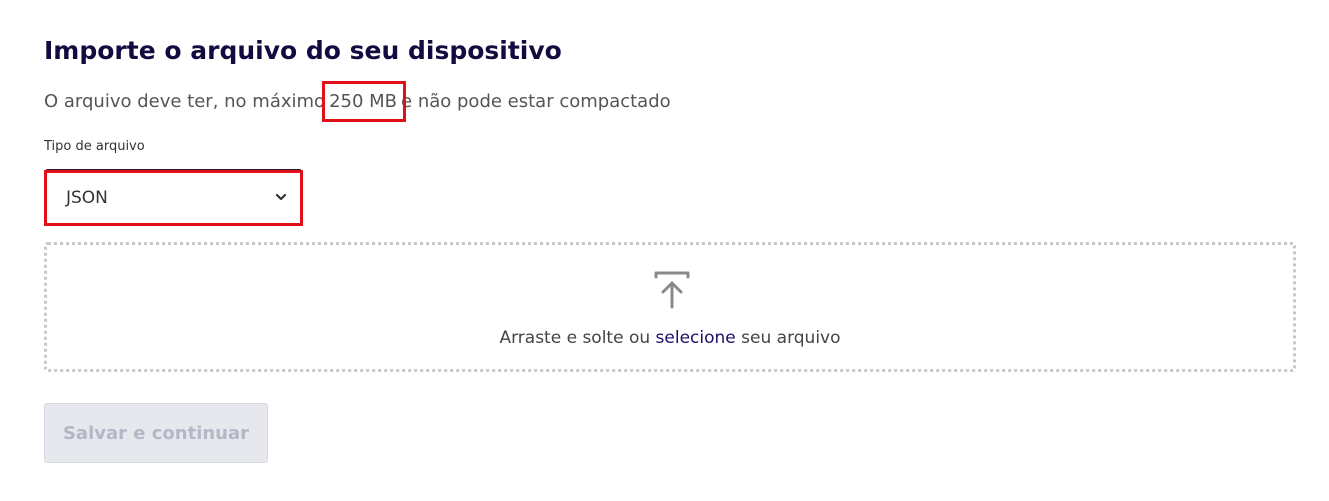 This screenshot has width=1329, height=501. Describe the element at coordinates (696, 338) in the screenshot. I see `select-file-link: selecione` at that location.